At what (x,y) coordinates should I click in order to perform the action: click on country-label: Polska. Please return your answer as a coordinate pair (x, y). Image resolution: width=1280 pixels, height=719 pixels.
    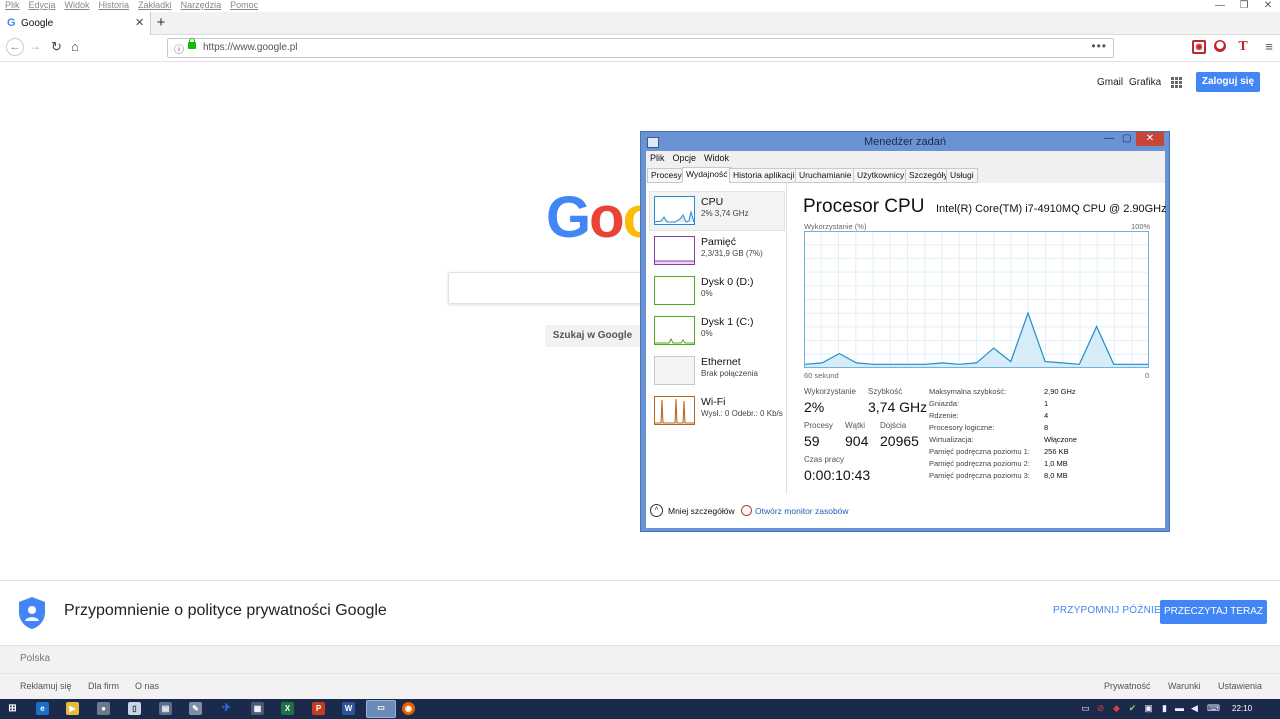
    Looking at the image, I should click on (35, 658).